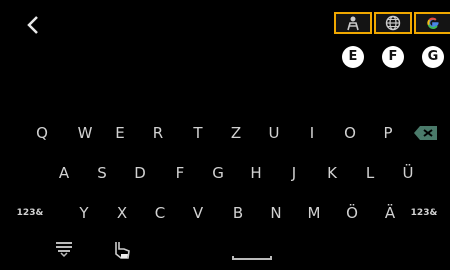 This screenshot has width=450, height=270. What do you see at coordinates (252, 258) in the screenshot?
I see `space-bar-icon` at bounding box center [252, 258].